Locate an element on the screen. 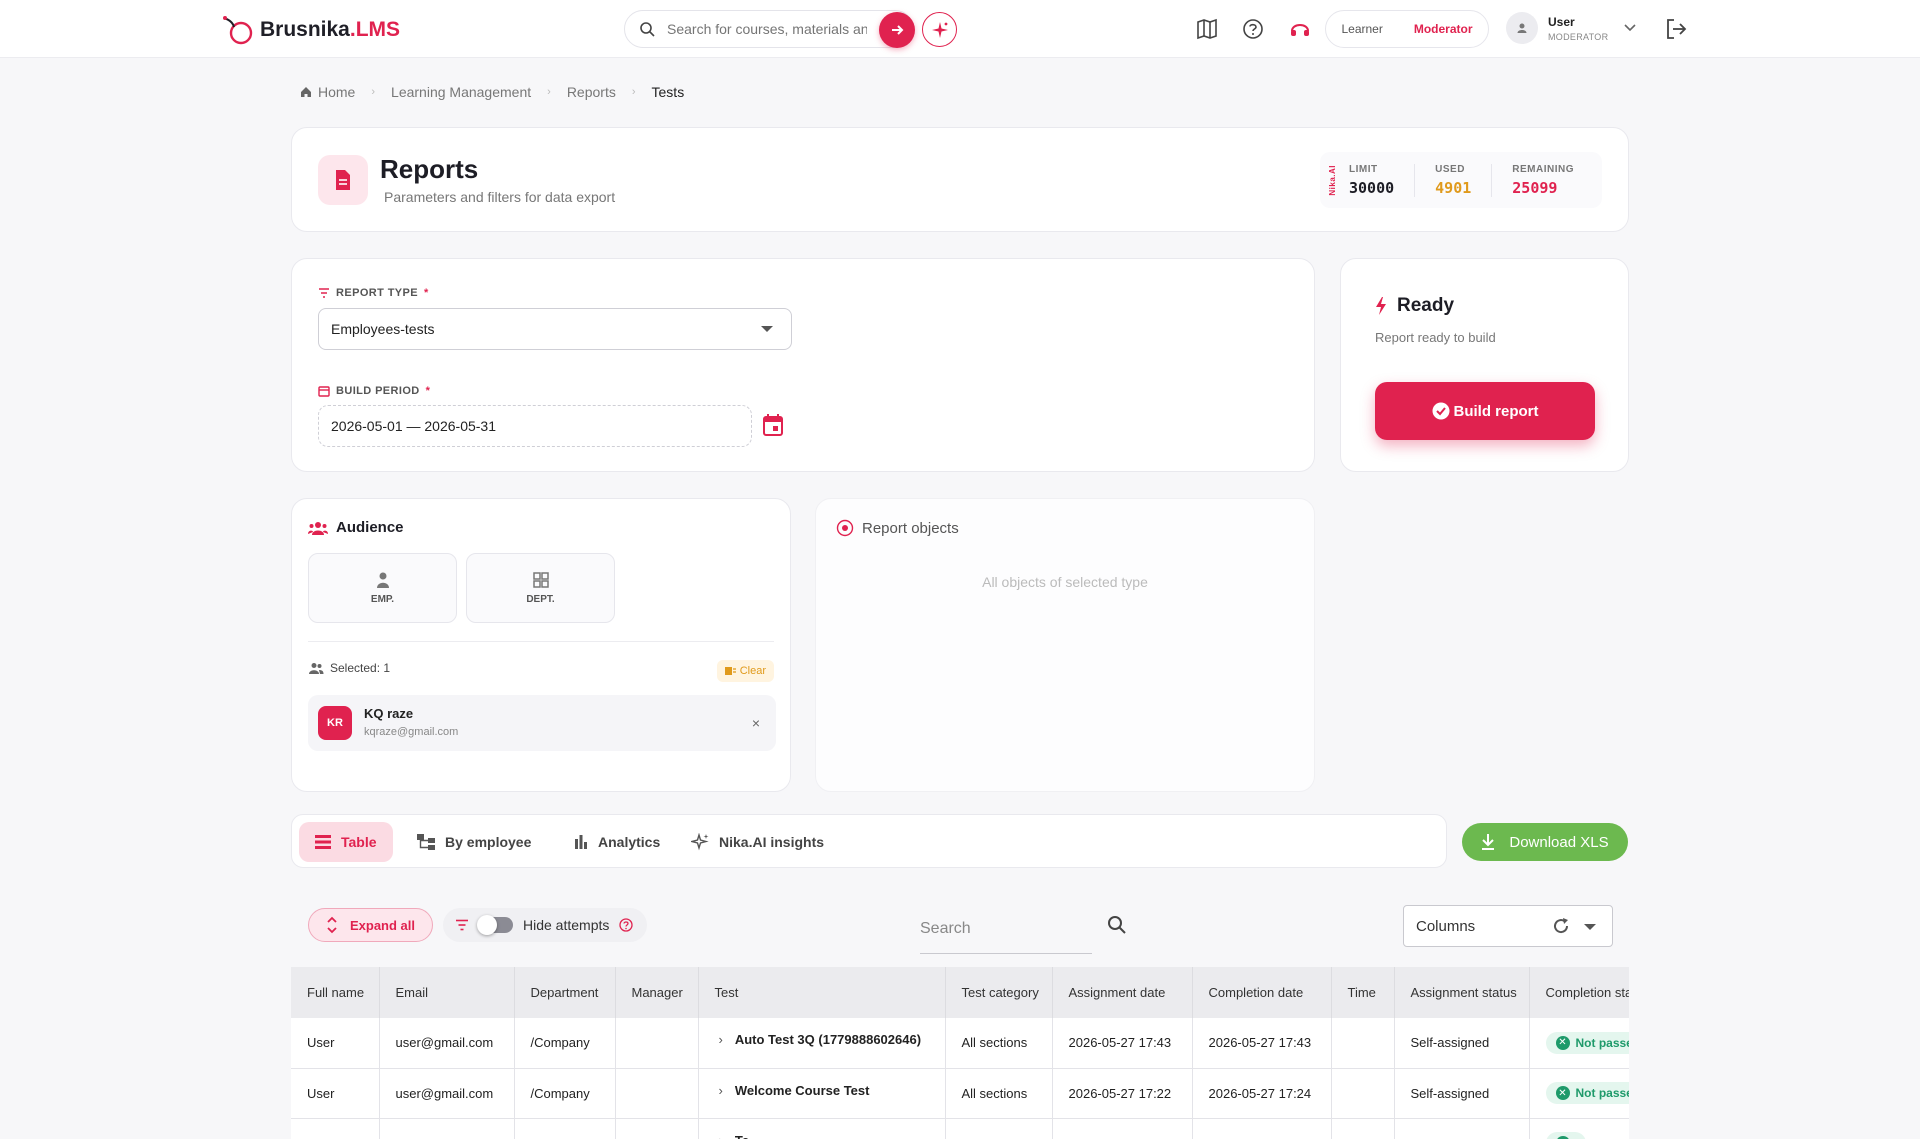 This screenshot has height=1139, width=1920. tab-nika-ai-insights: Nika.AI insights is located at coordinates (757, 842).